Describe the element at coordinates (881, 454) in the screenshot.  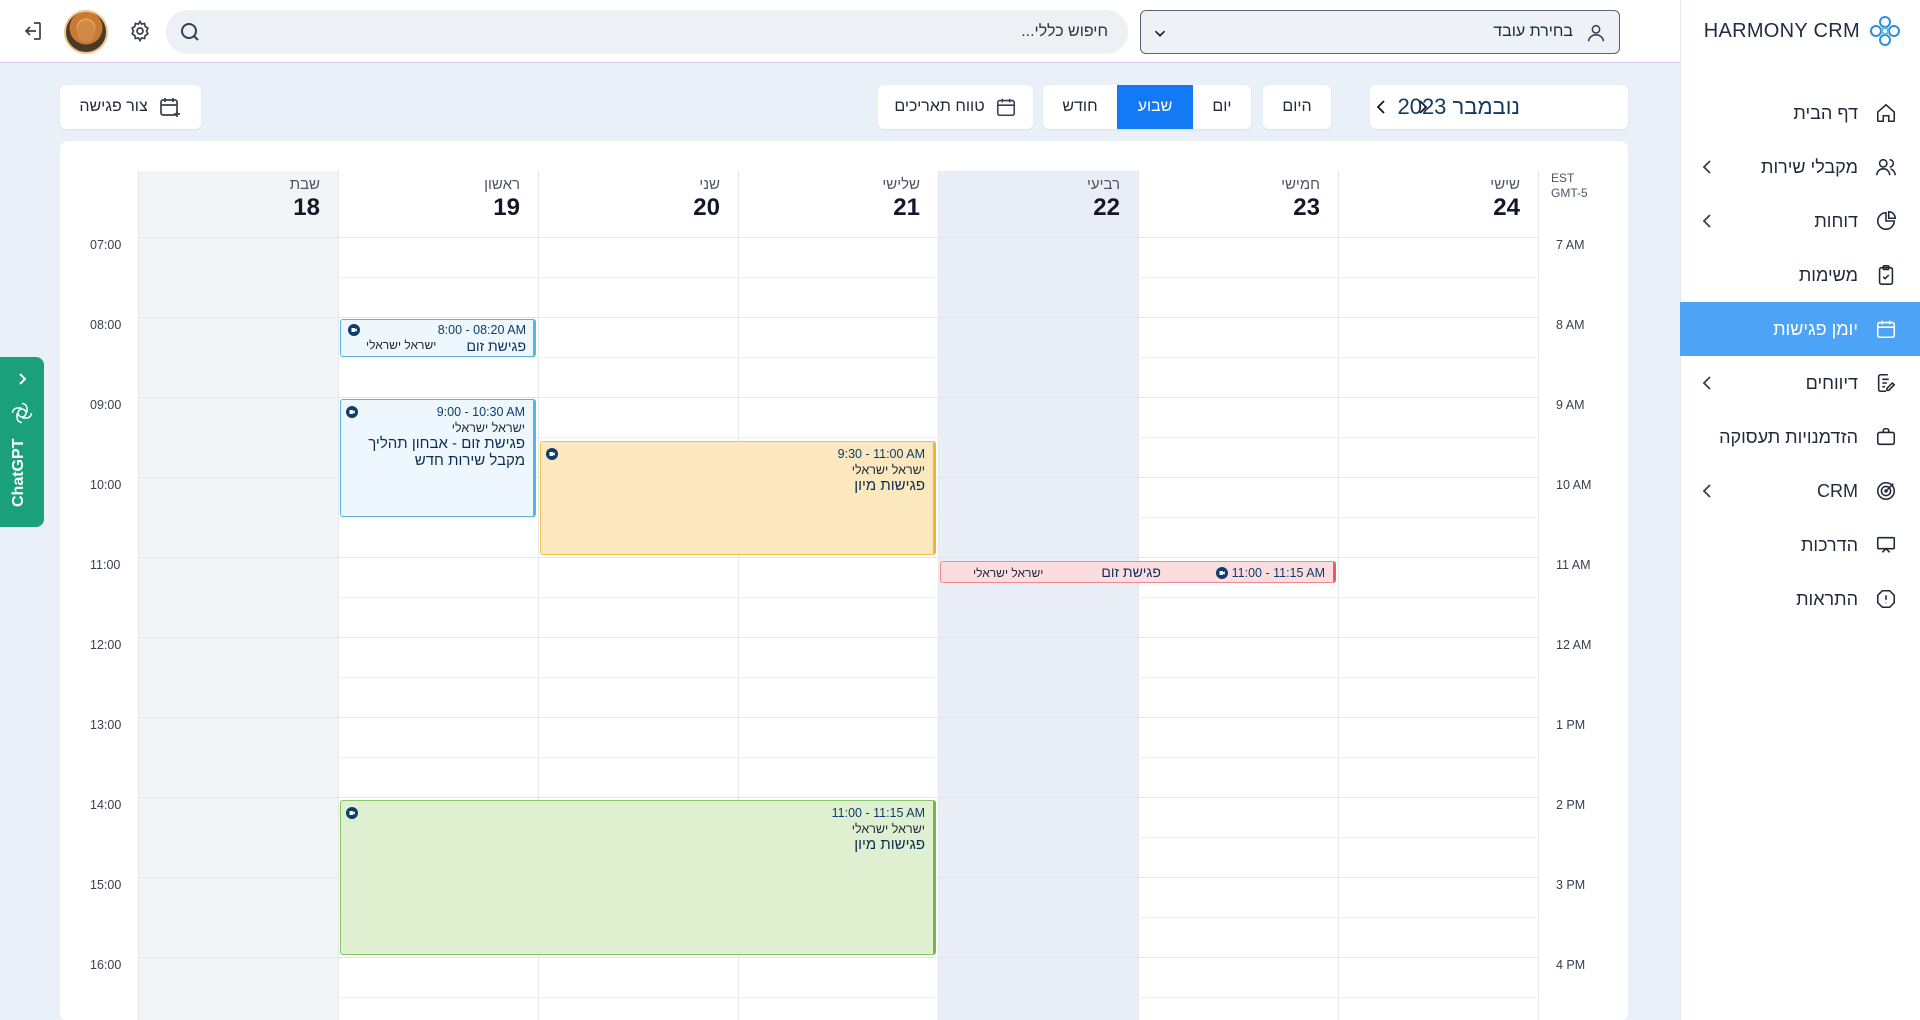
I see `event-time: 9:30 - 11:00 AM` at that location.